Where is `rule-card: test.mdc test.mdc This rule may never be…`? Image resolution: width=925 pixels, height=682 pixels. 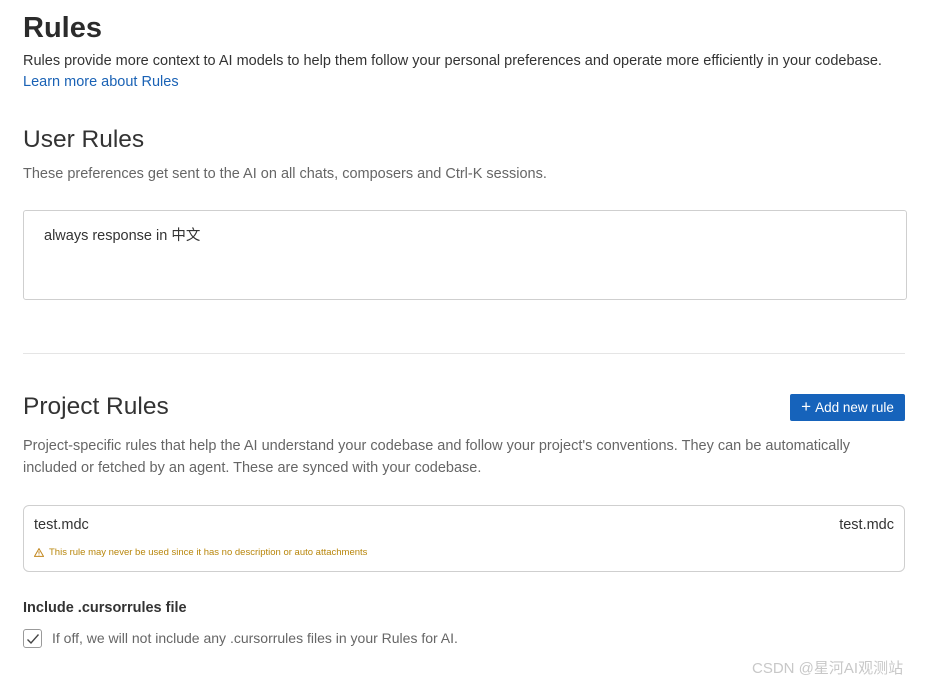 rule-card: test.mdc test.mdc This rule may never be… is located at coordinates (464, 538).